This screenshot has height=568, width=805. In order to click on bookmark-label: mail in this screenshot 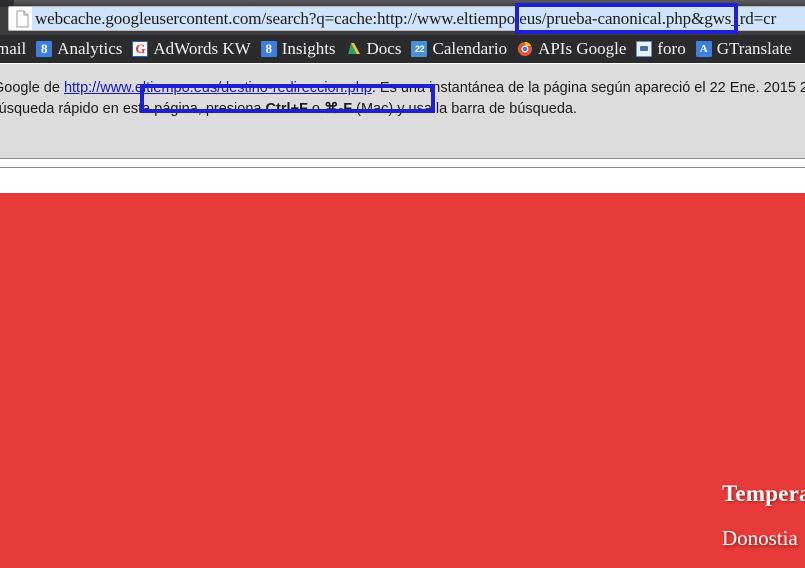, I will do `click(13, 48)`.